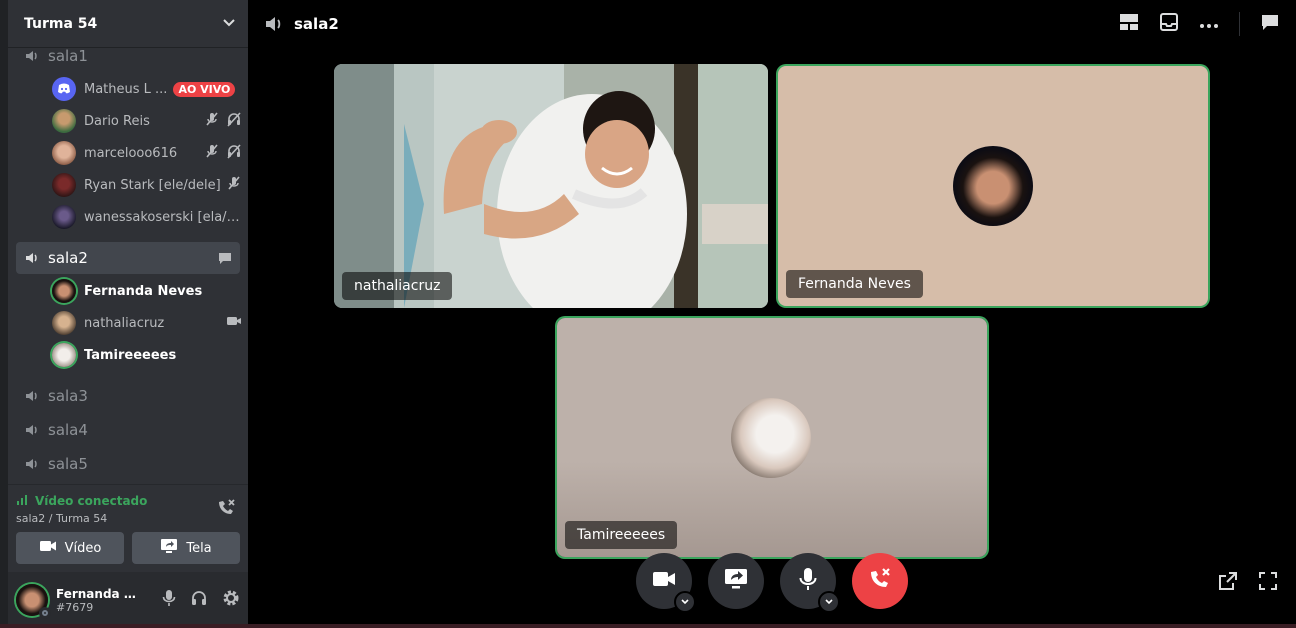  I want to click on video-button: Vídeo, so click(70, 548).